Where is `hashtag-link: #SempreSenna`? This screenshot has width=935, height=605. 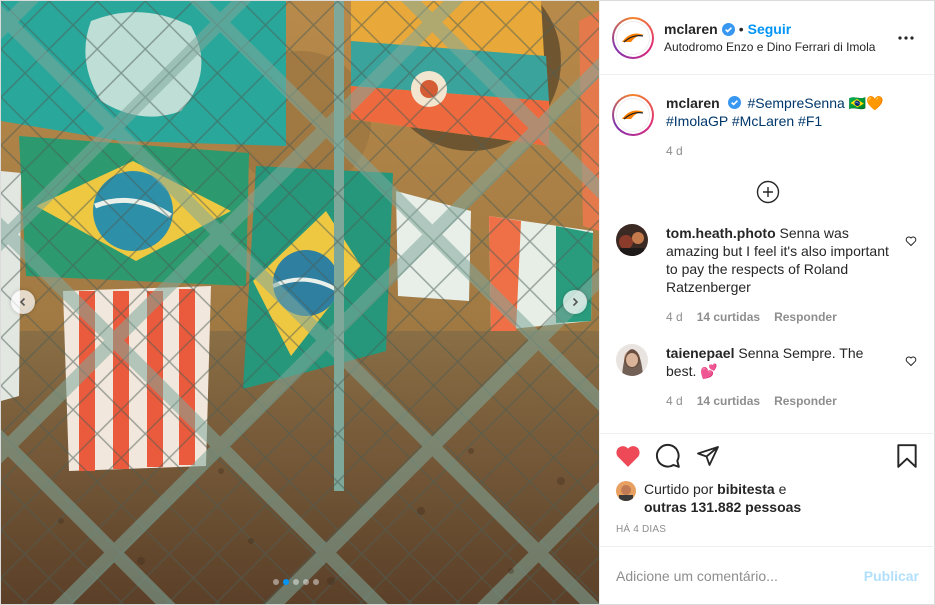 hashtag-link: #SempreSenna is located at coordinates (795, 103).